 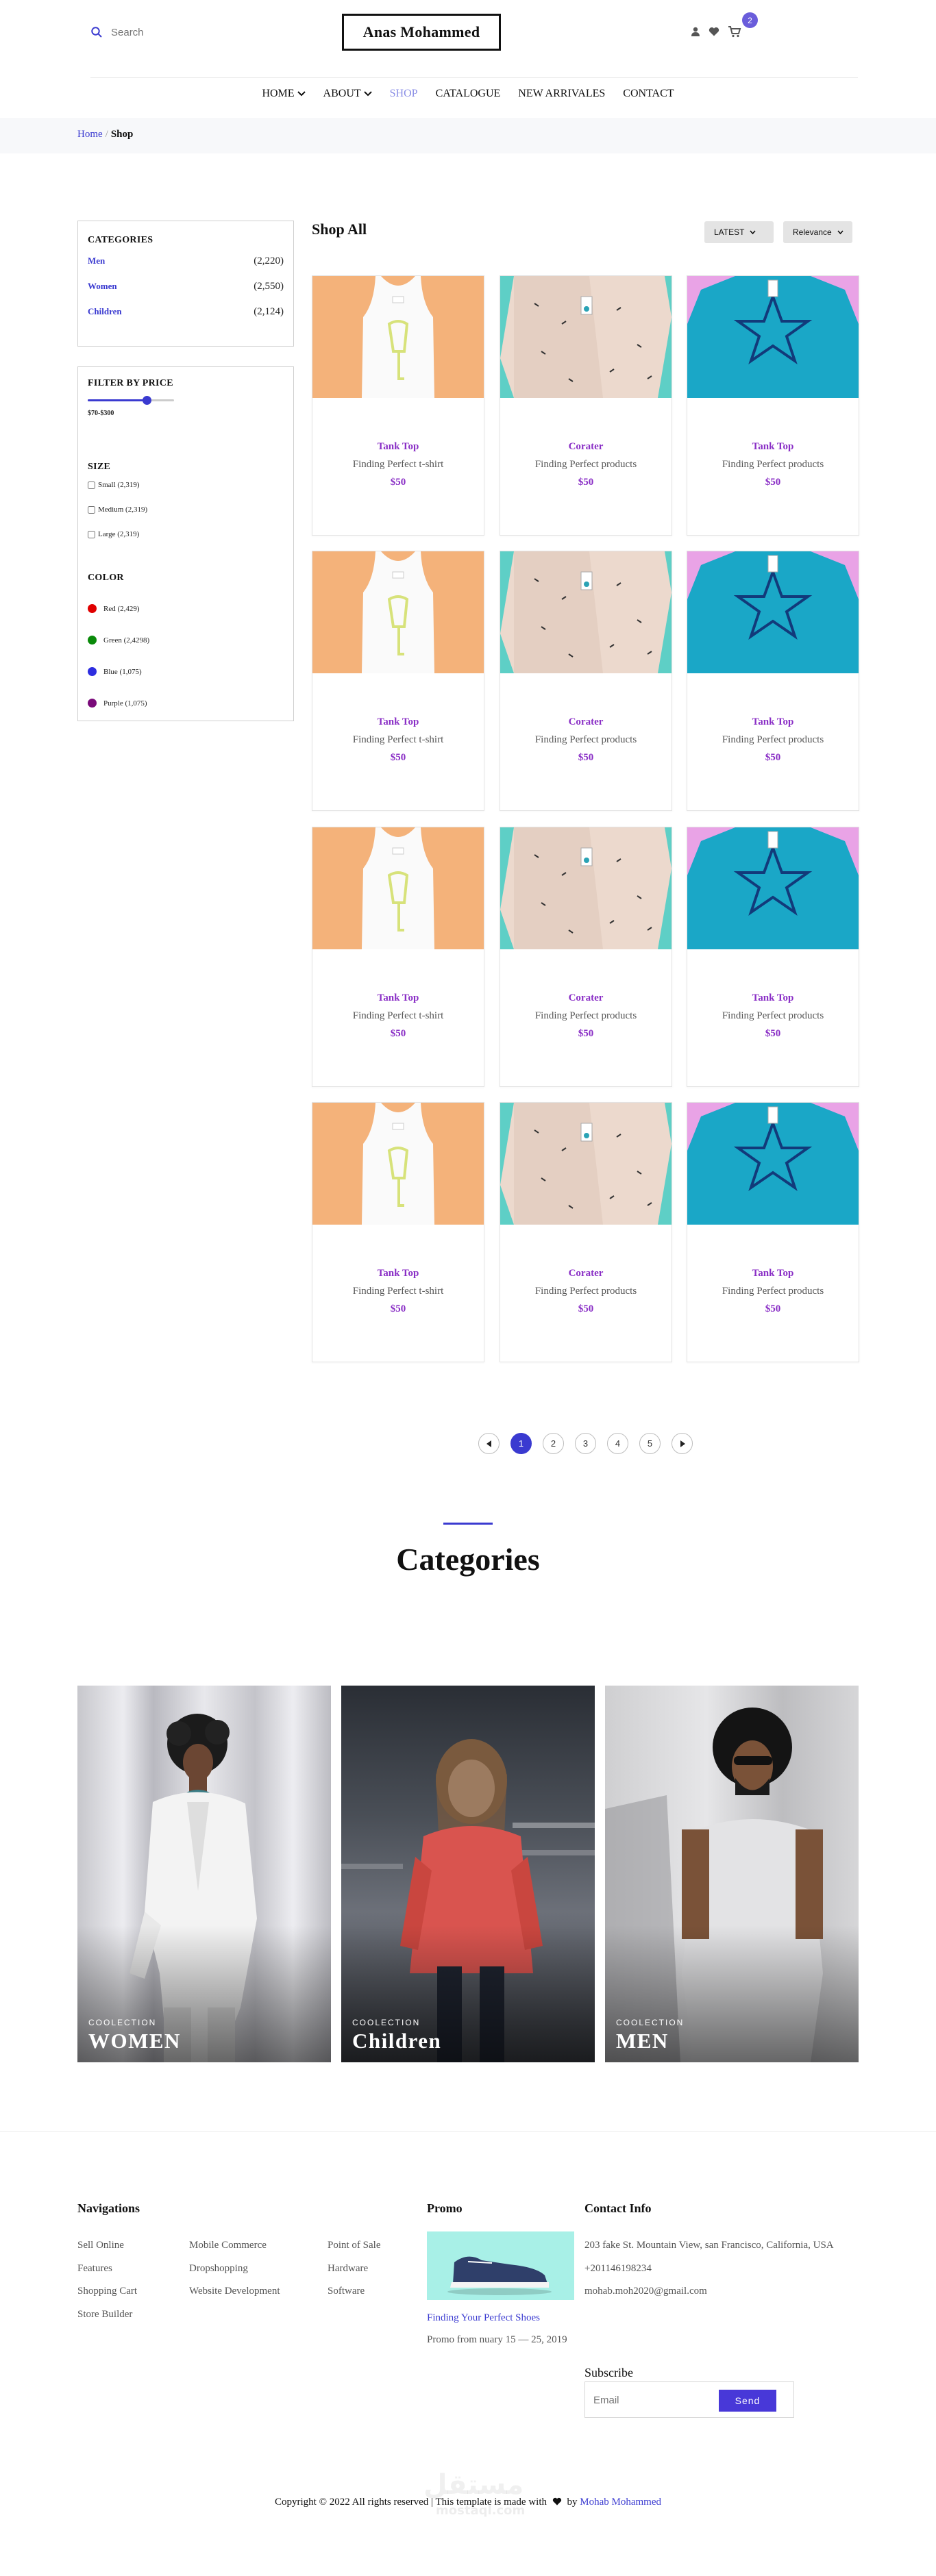 What do you see at coordinates (421, 32) in the screenshot?
I see `site-logo: Anas Mohammed` at bounding box center [421, 32].